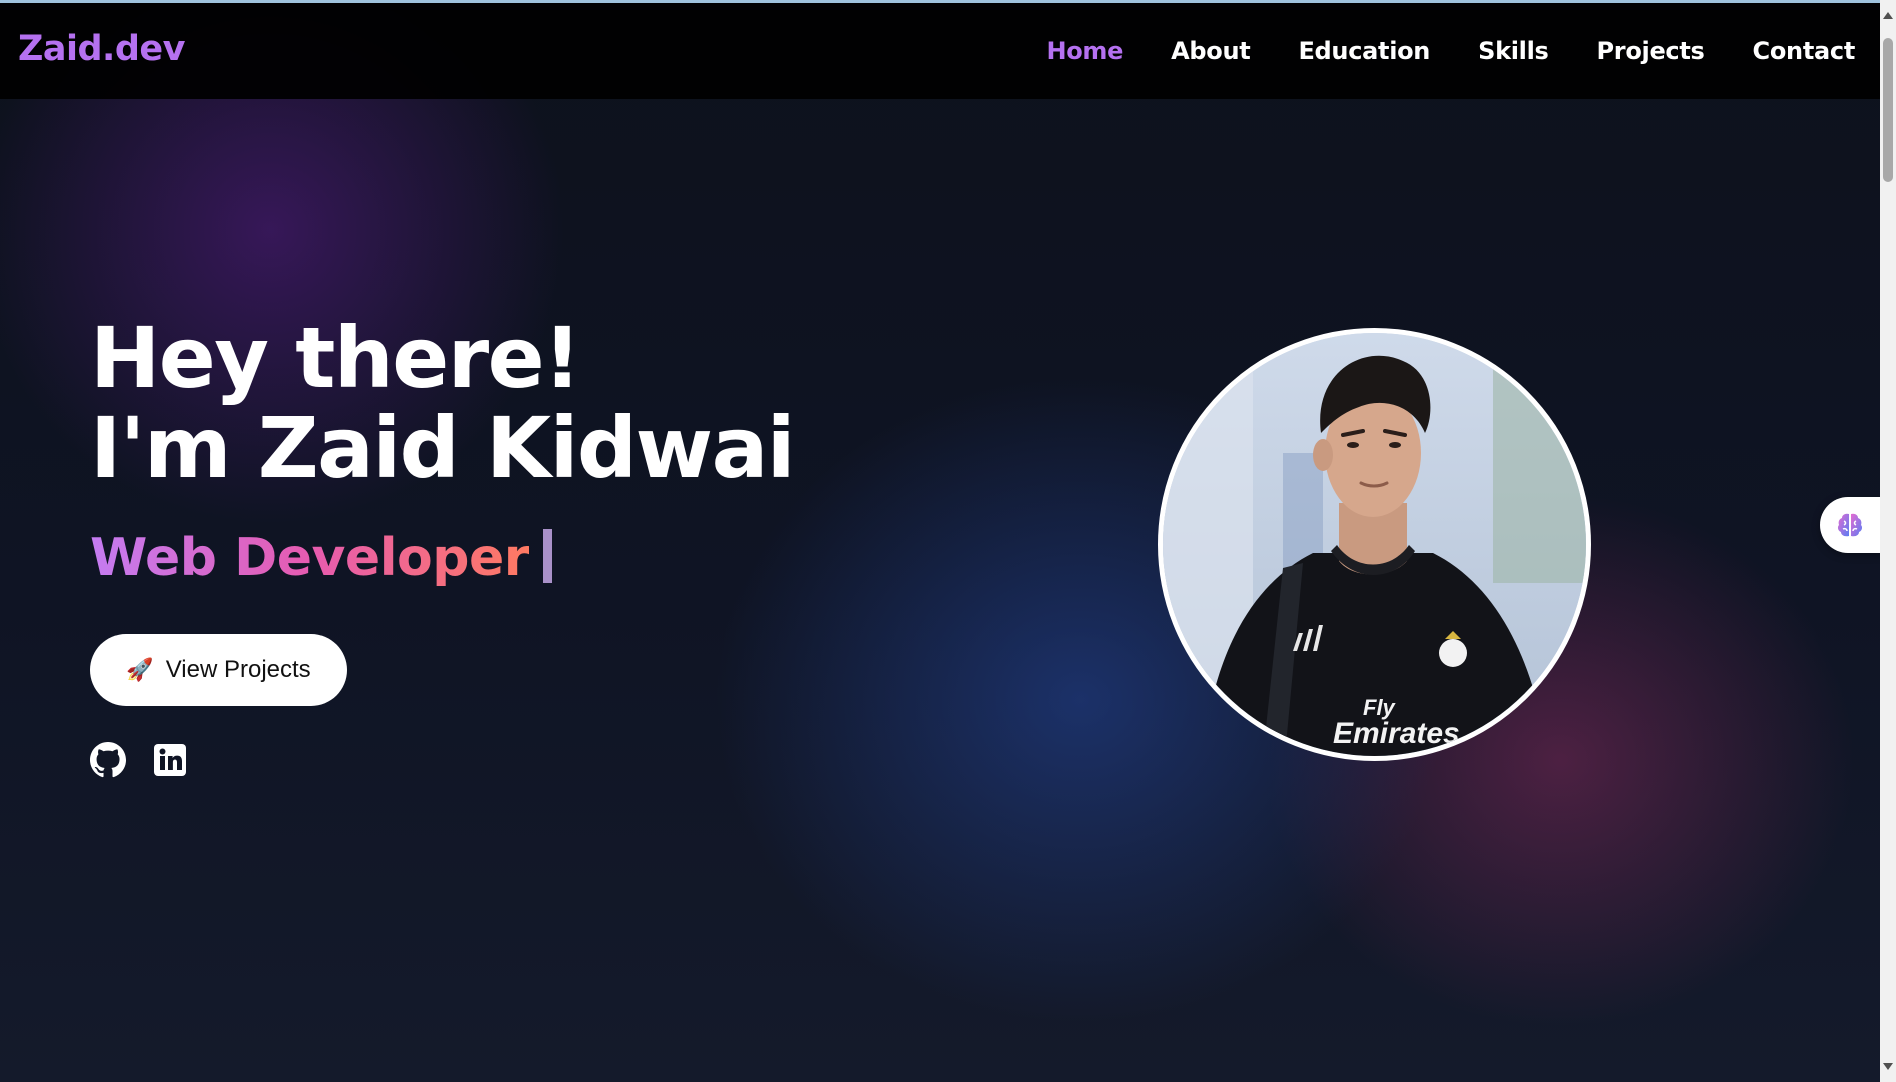 This screenshot has width=1896, height=1082. I want to click on nav-link-contact: Contact, so click(1804, 51).